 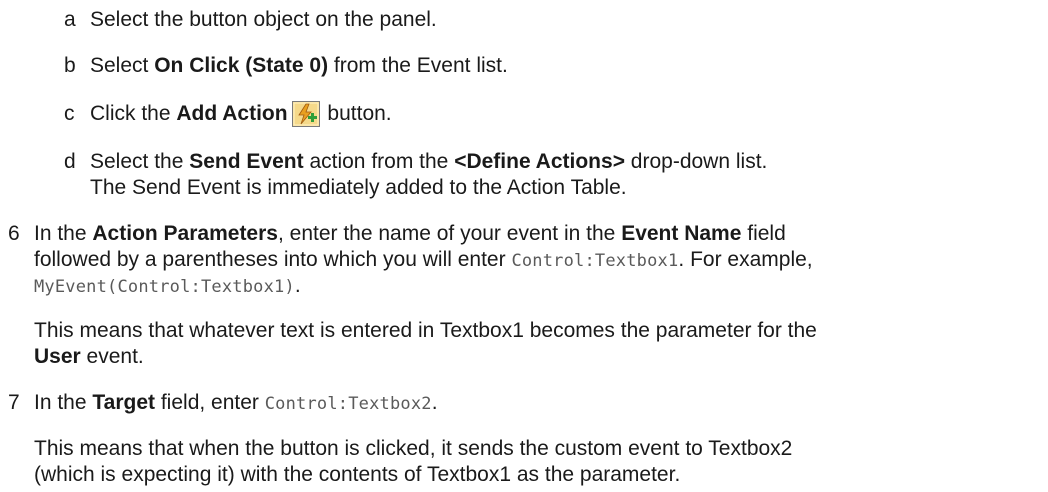 I want to click on step-explanation: User event., so click(x=89, y=357).